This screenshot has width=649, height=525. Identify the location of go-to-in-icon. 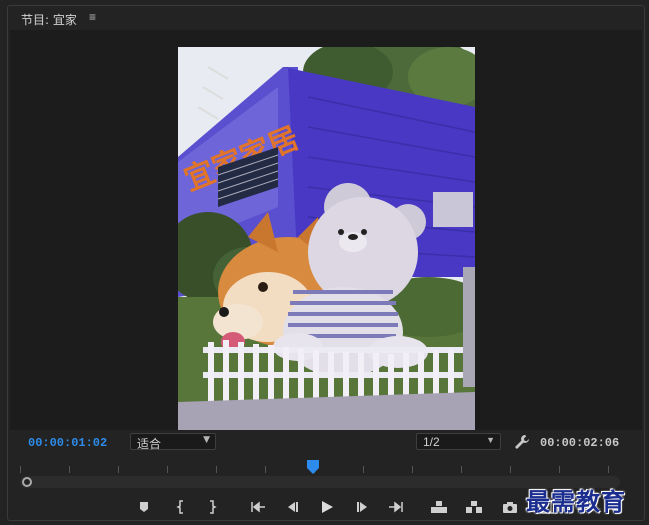
(258, 507).